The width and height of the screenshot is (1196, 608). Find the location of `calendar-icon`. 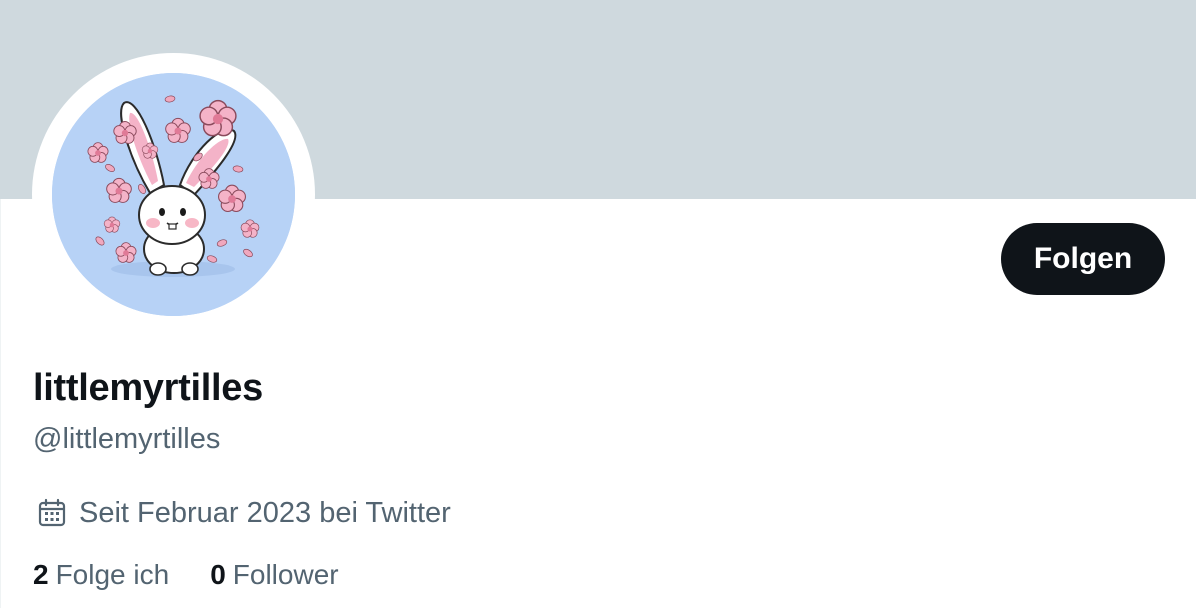

calendar-icon is located at coordinates (52, 512).